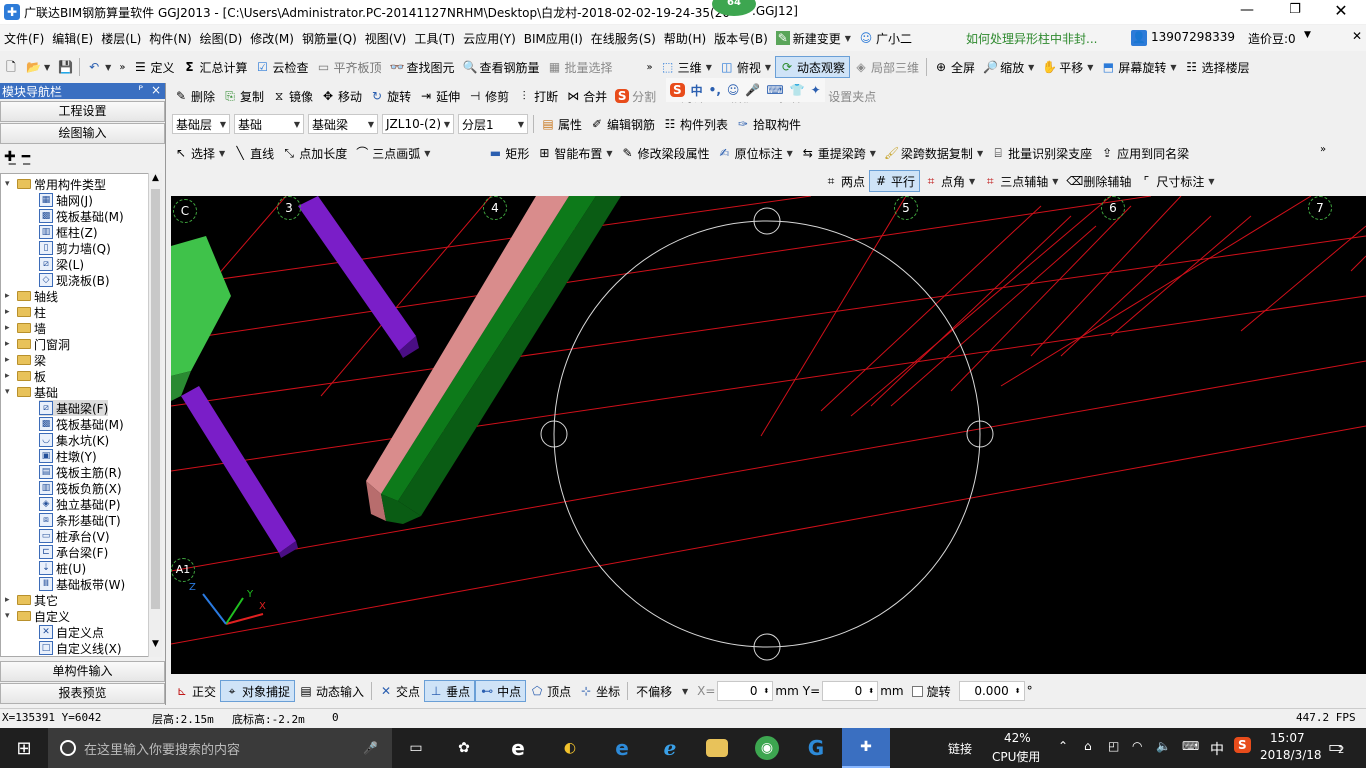  I want to click on open-file-button: 📂 ▼, so click(38, 67).